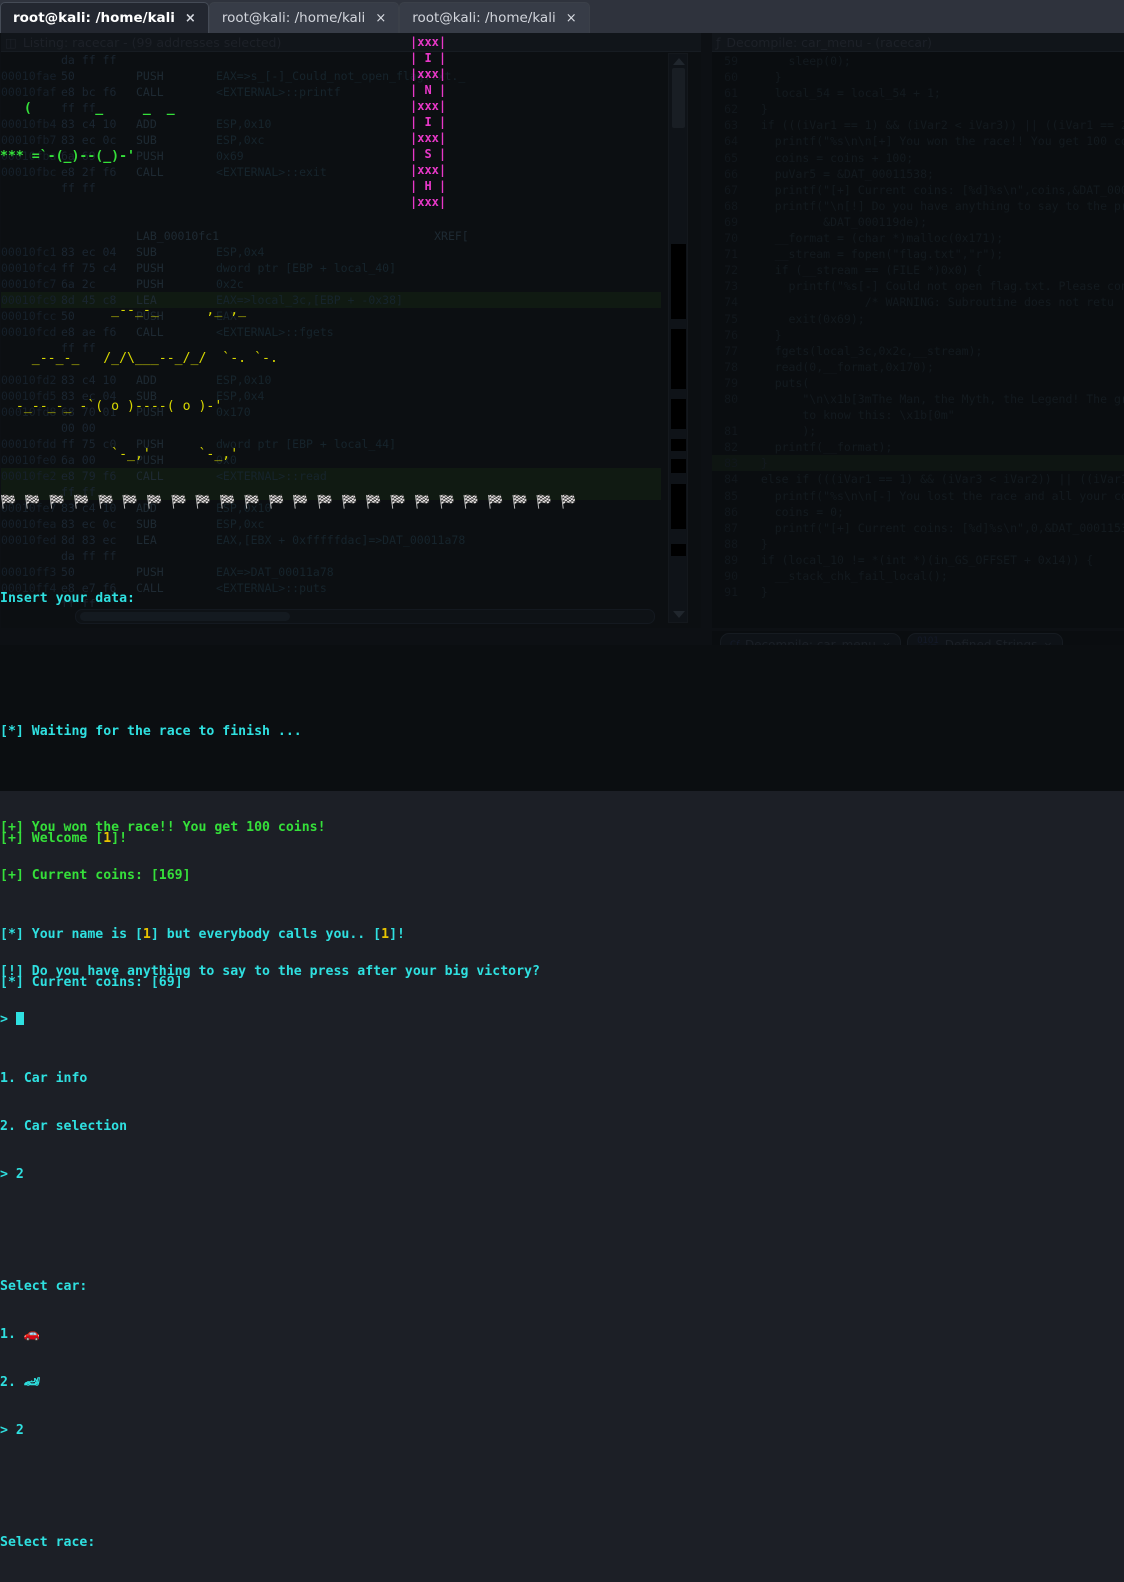 Image resolution: width=1124 pixels, height=1582 pixels. What do you see at coordinates (428, 58) in the screenshot?
I see `finish-banner-row: | I |` at bounding box center [428, 58].